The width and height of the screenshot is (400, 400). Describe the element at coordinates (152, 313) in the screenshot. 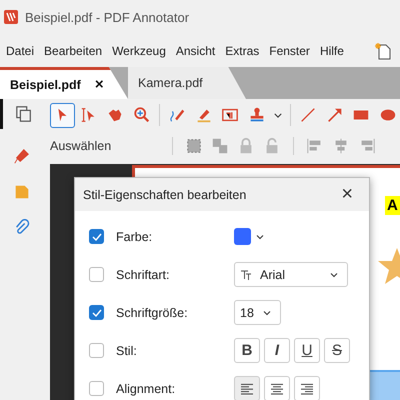

I see `option-label: Schriftgröße:` at that location.